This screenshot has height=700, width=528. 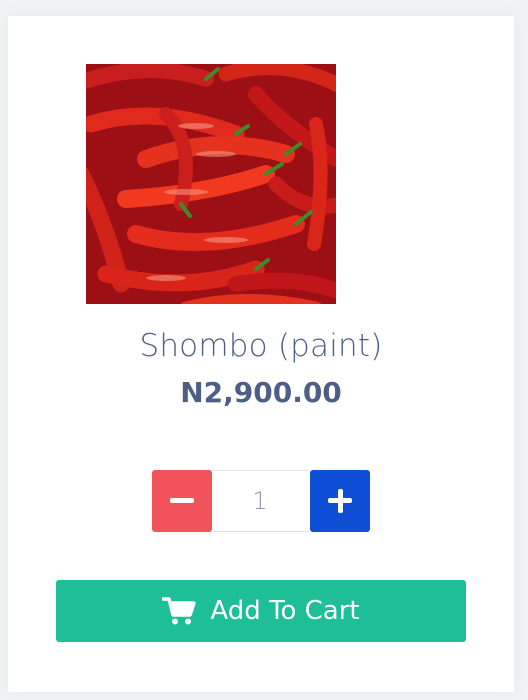 What do you see at coordinates (261, 392) in the screenshot?
I see `product-price: N2,900.00` at bounding box center [261, 392].